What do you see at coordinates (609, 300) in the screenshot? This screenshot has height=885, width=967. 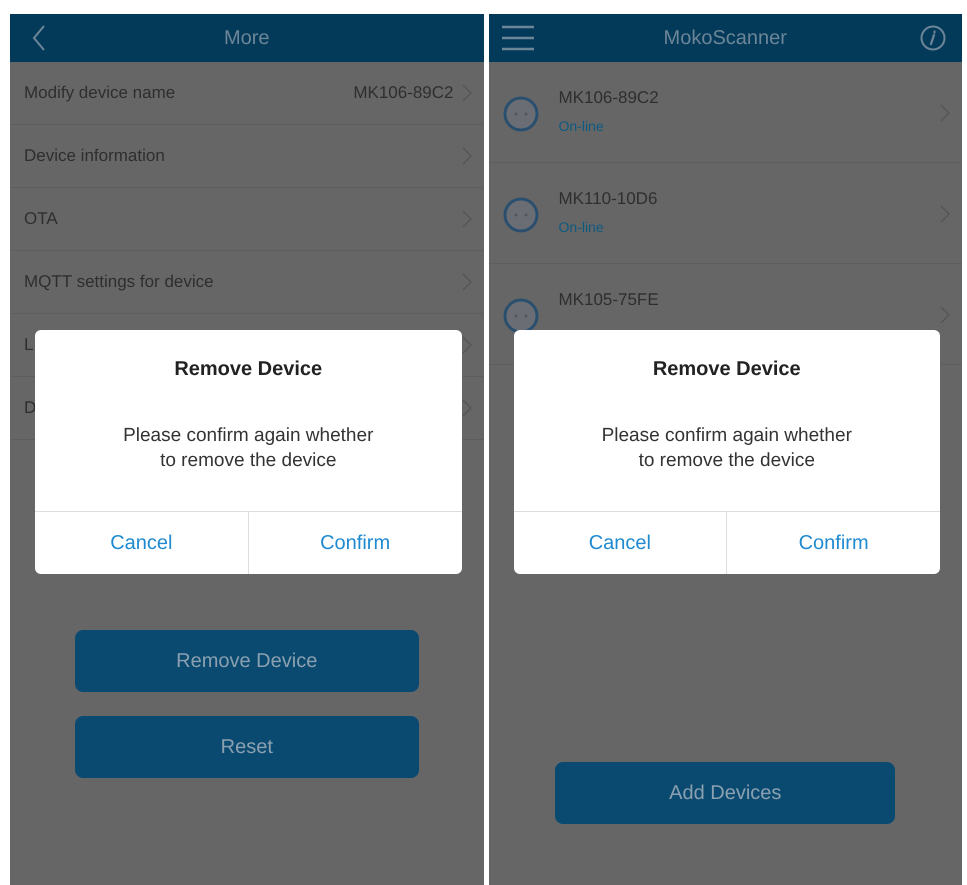 I see `device-name: MK105-75FE` at bounding box center [609, 300].